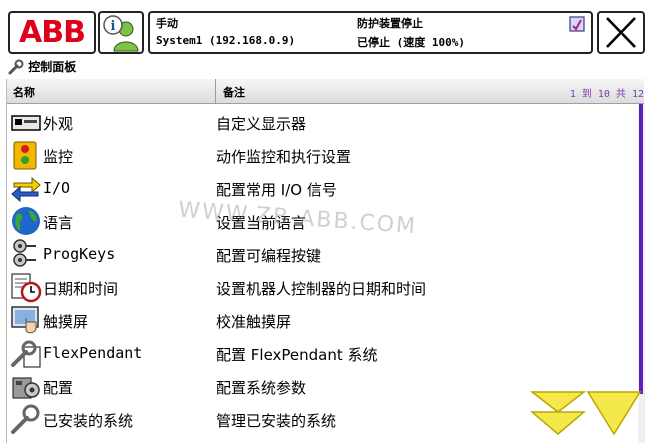 The width and height of the screenshot is (655, 443). I want to click on row-note: 自定义显示器, so click(261, 124).